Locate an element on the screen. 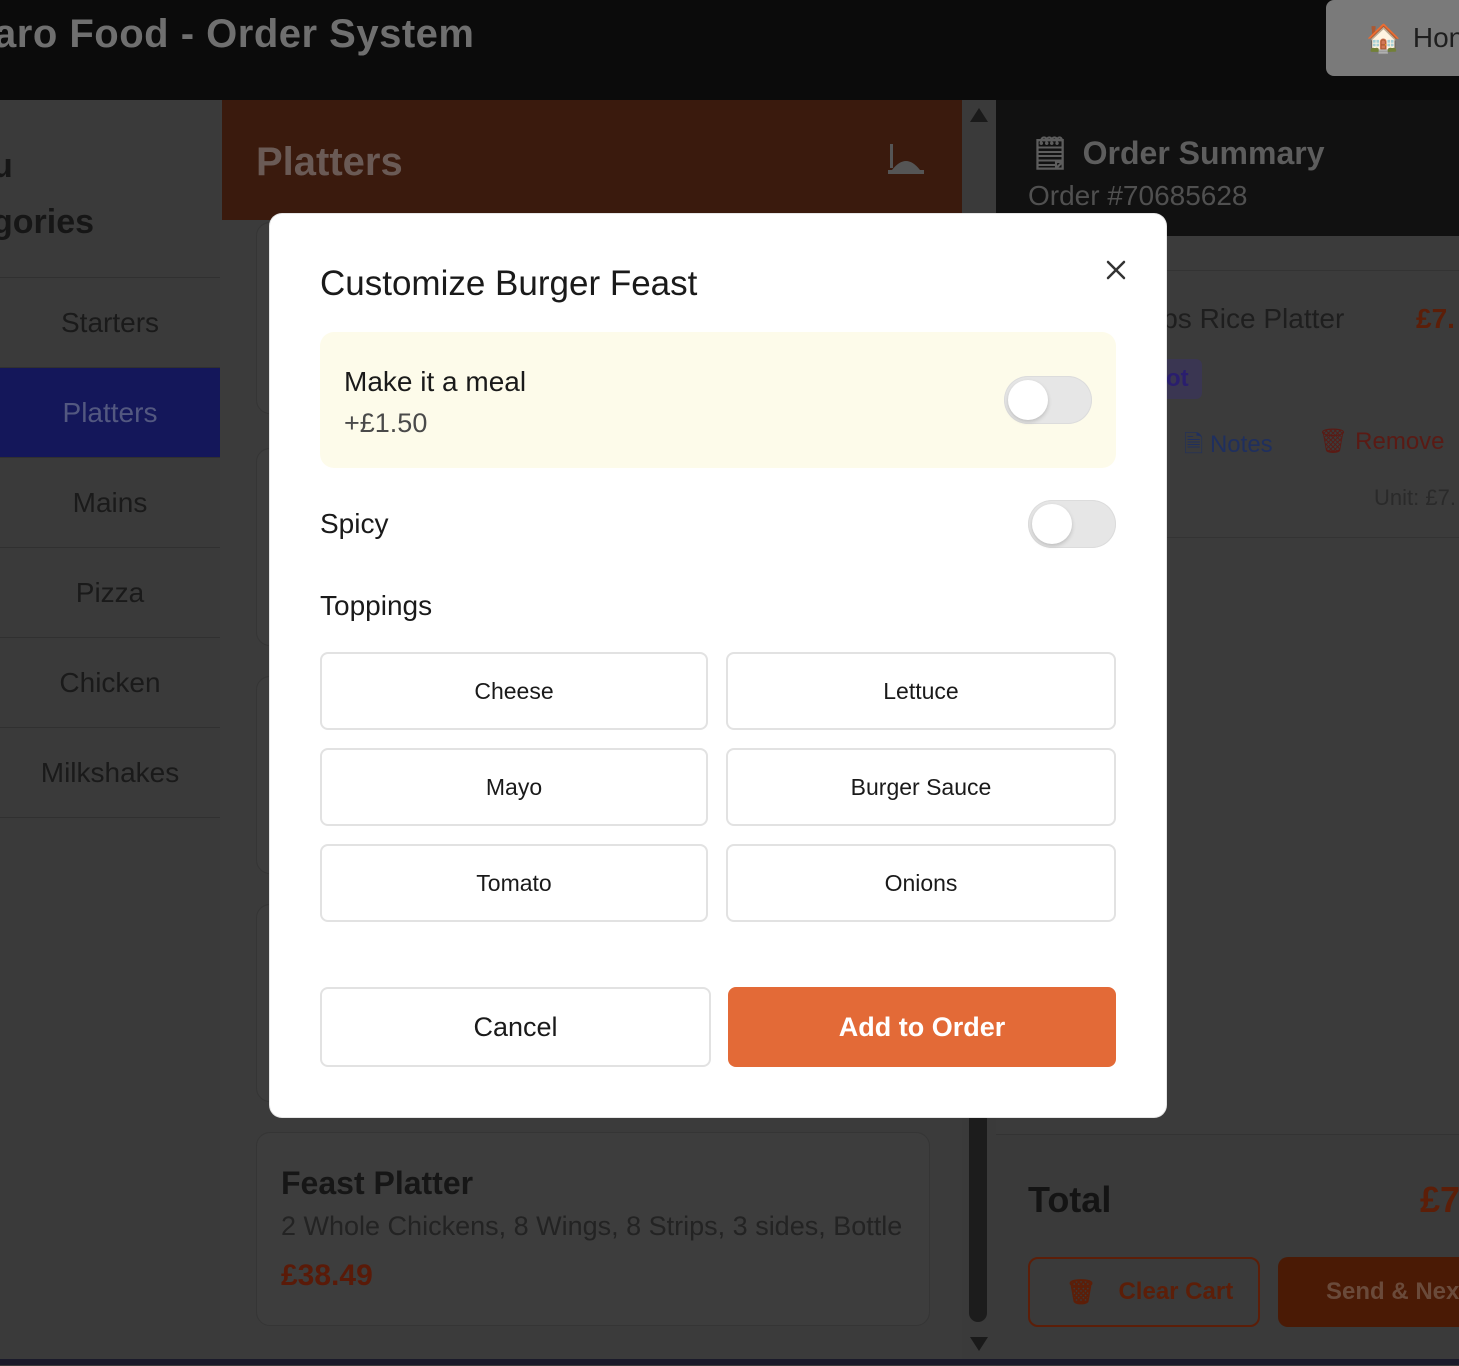 Image resolution: width=1459 pixels, height=1366 pixels. topping-burger-sauce-button: Burger Sauce is located at coordinates (921, 787).